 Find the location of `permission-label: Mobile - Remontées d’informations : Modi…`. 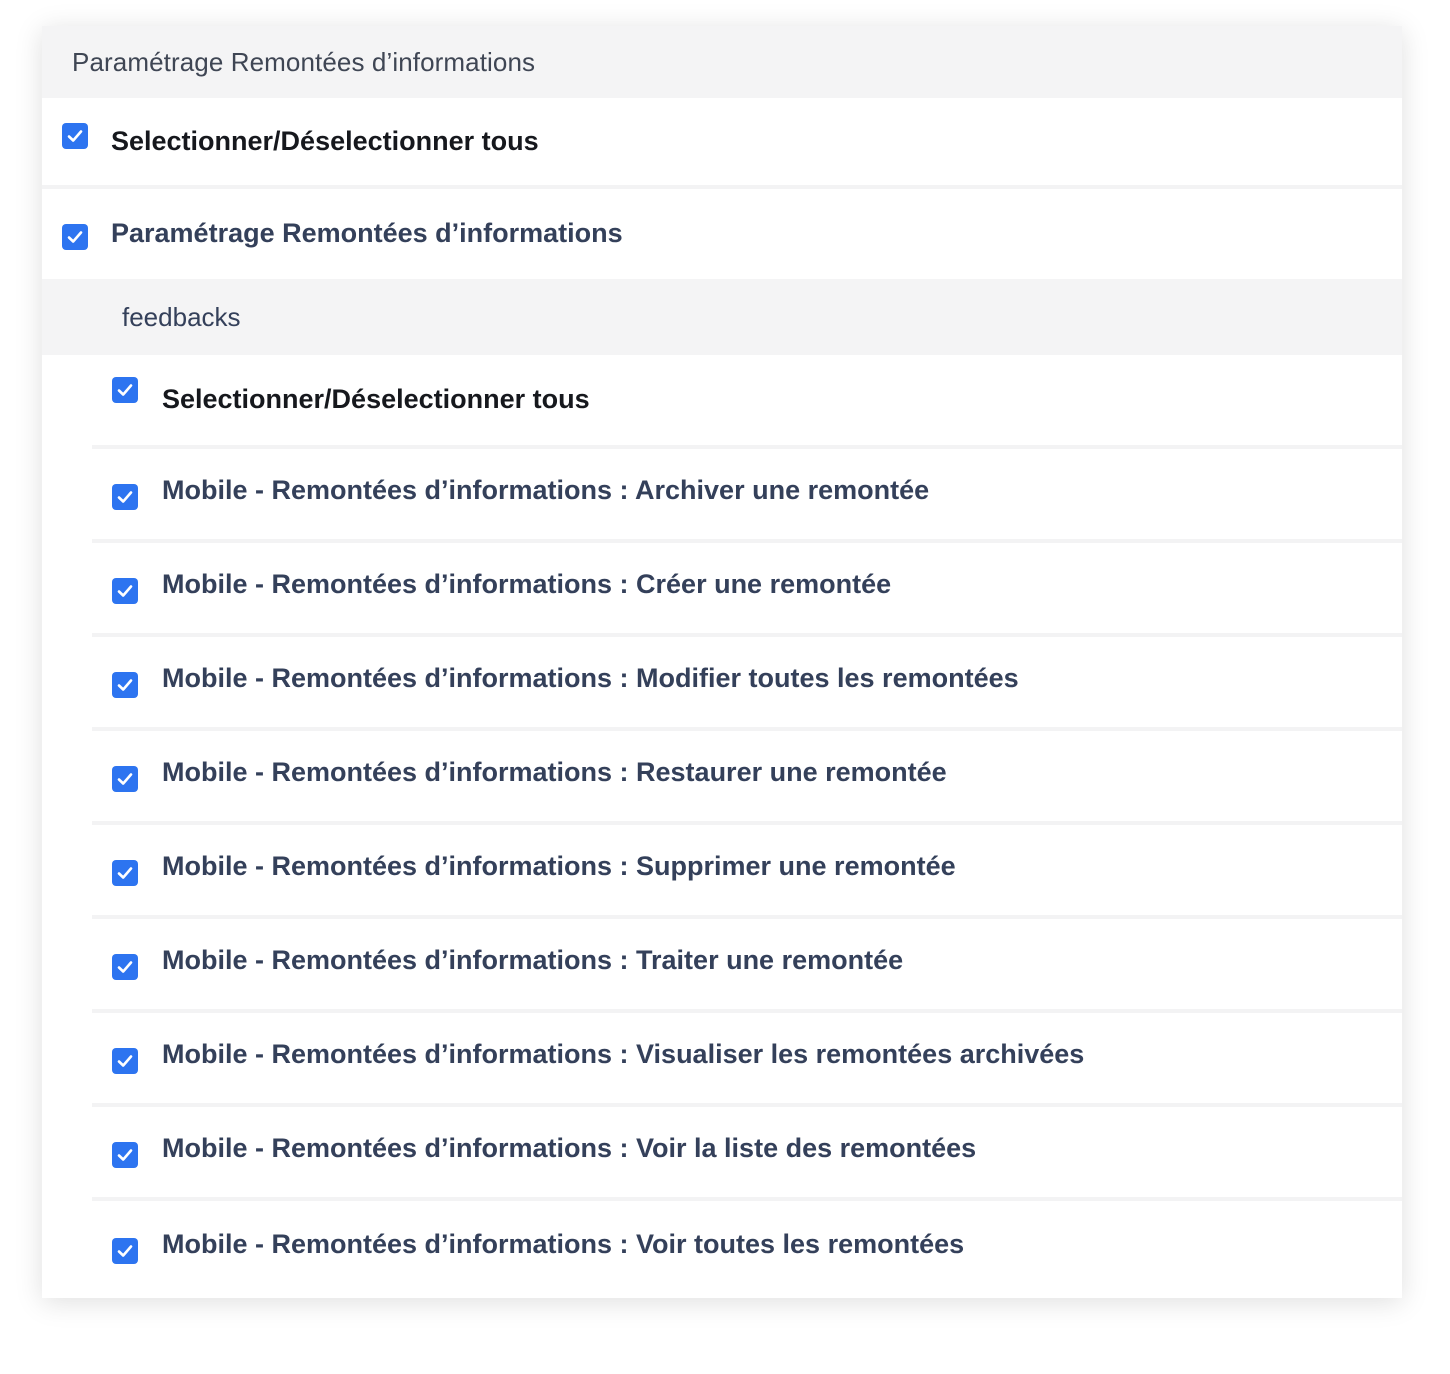

permission-label: Mobile - Remontées d’informations : Modi… is located at coordinates (590, 677).